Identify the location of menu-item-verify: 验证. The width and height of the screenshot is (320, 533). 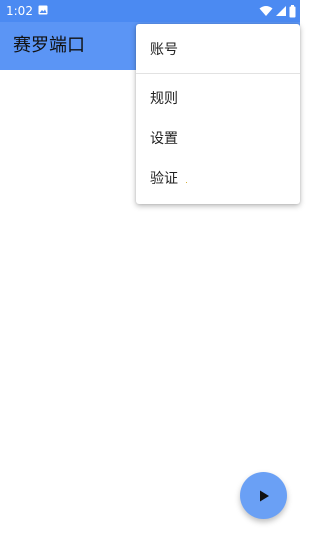
(218, 178).